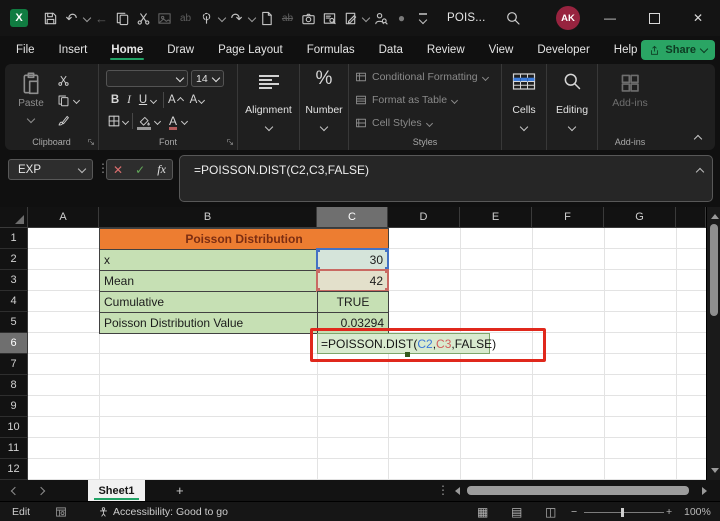 The width and height of the screenshot is (720, 521). What do you see at coordinates (118, 121) in the screenshot?
I see `borders-button` at bounding box center [118, 121].